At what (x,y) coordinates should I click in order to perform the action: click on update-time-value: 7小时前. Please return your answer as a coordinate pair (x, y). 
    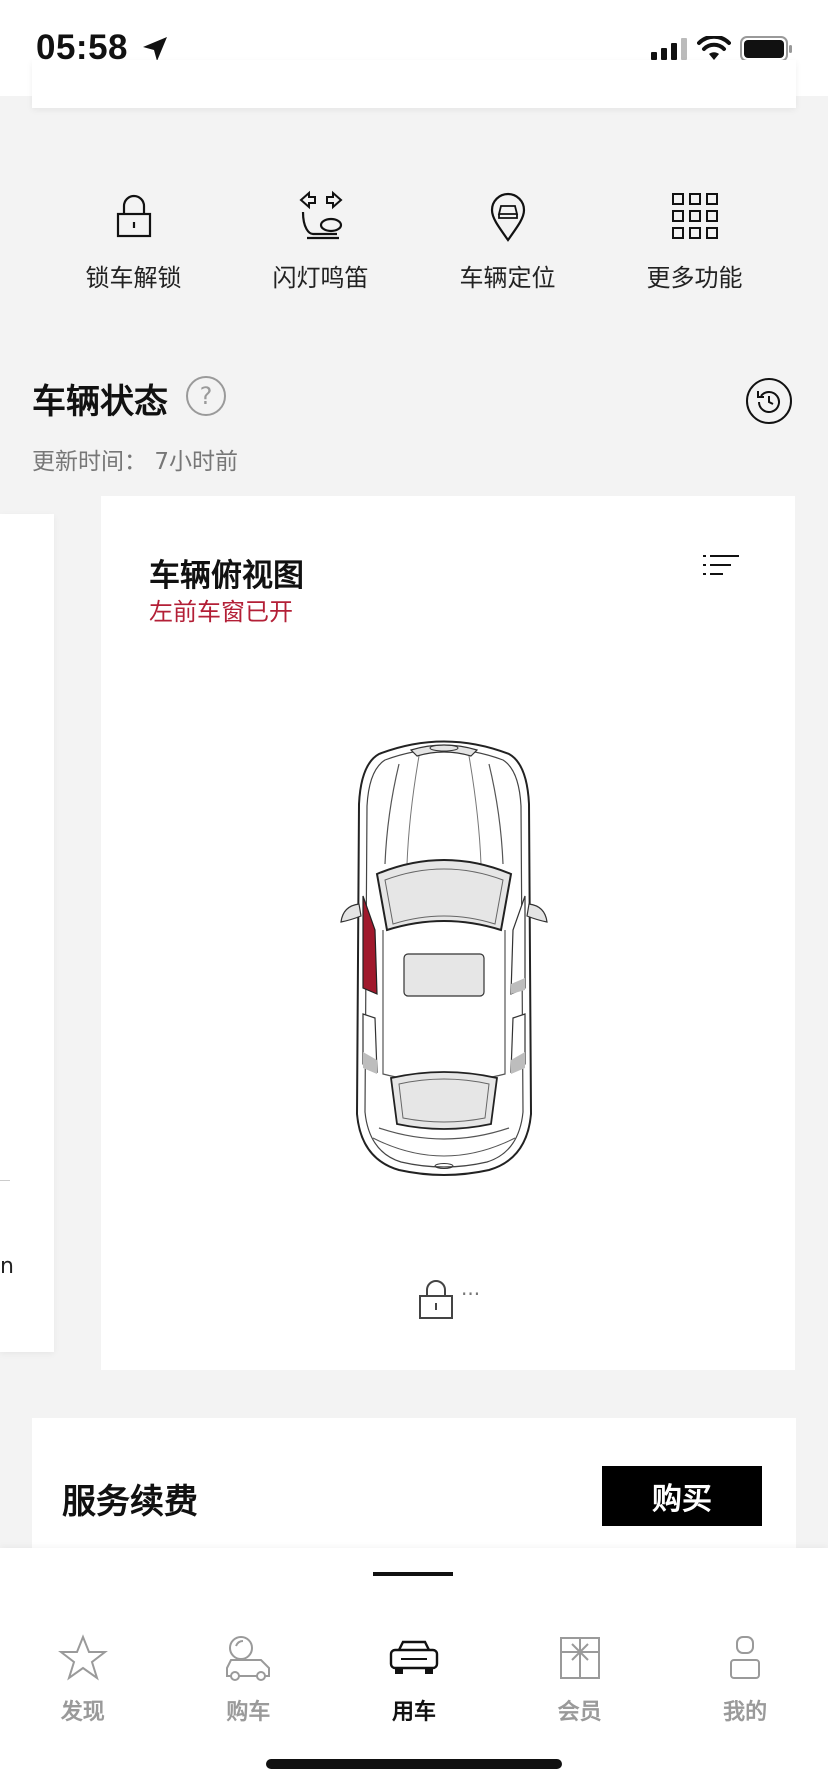
    Looking at the image, I should click on (196, 462).